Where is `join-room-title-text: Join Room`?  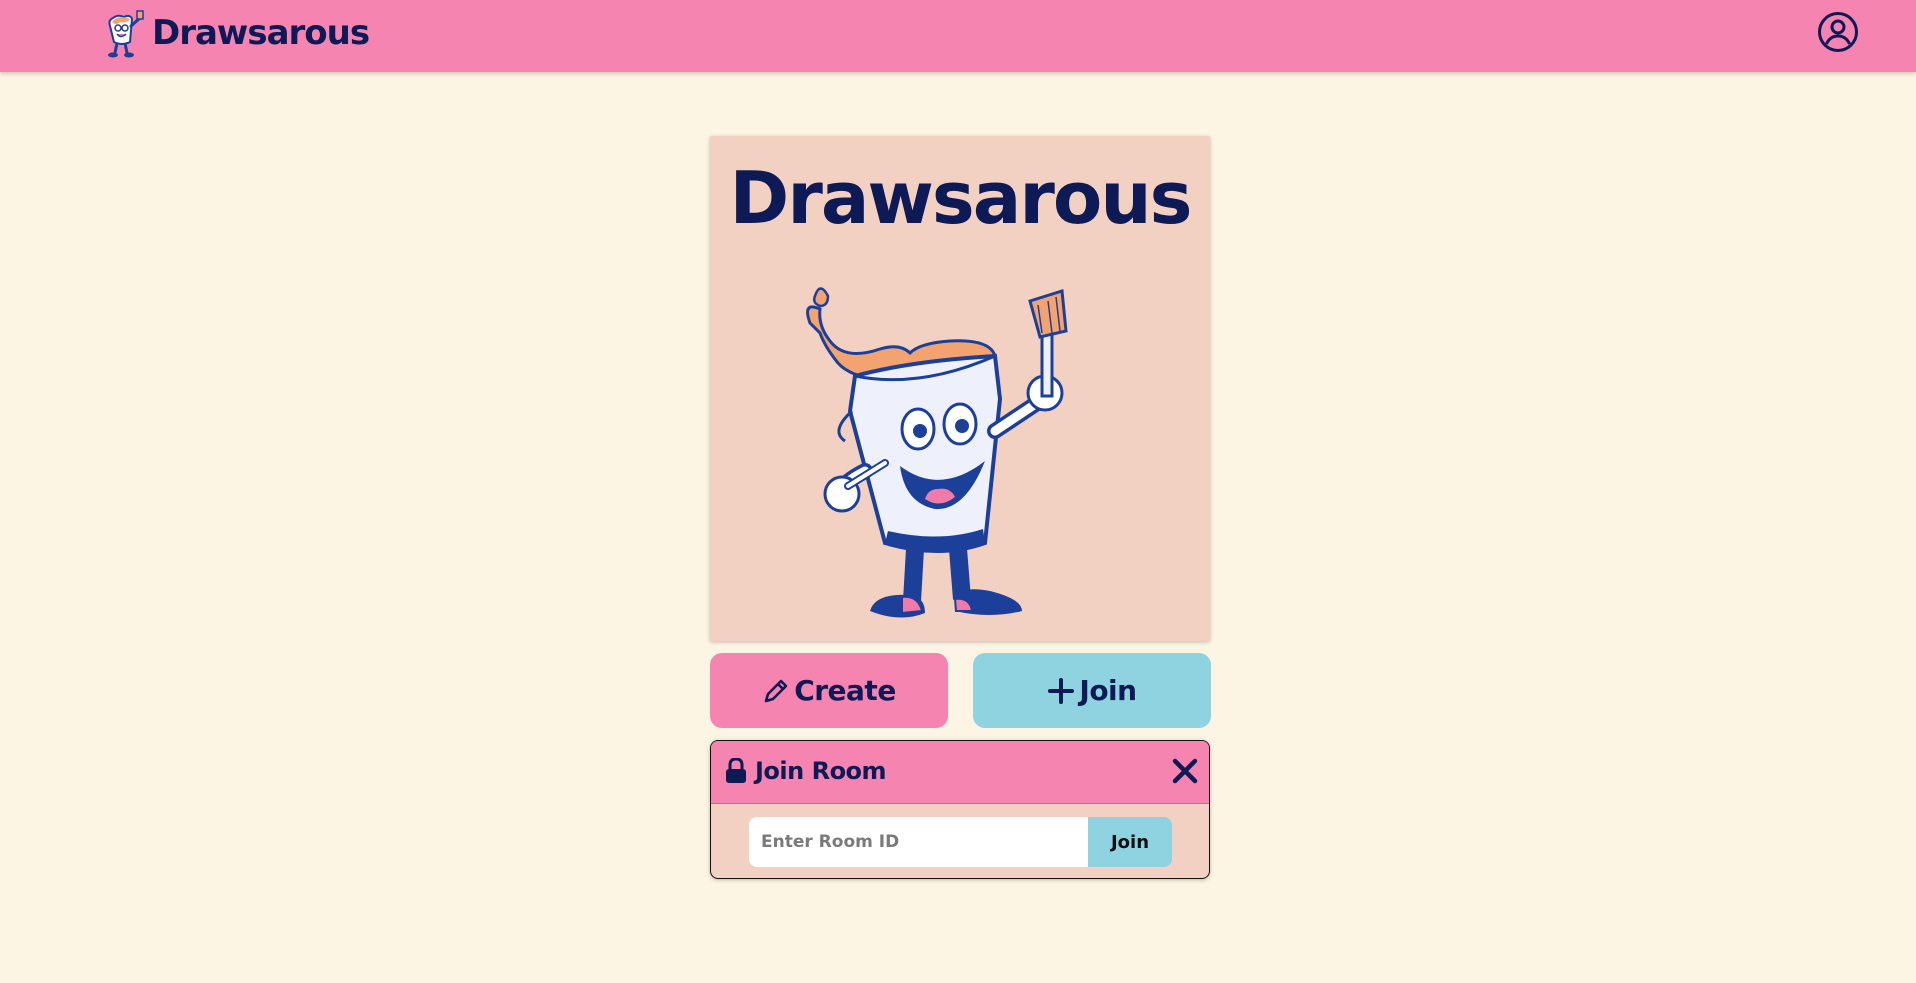
join-room-title-text: Join Room is located at coordinates (821, 771).